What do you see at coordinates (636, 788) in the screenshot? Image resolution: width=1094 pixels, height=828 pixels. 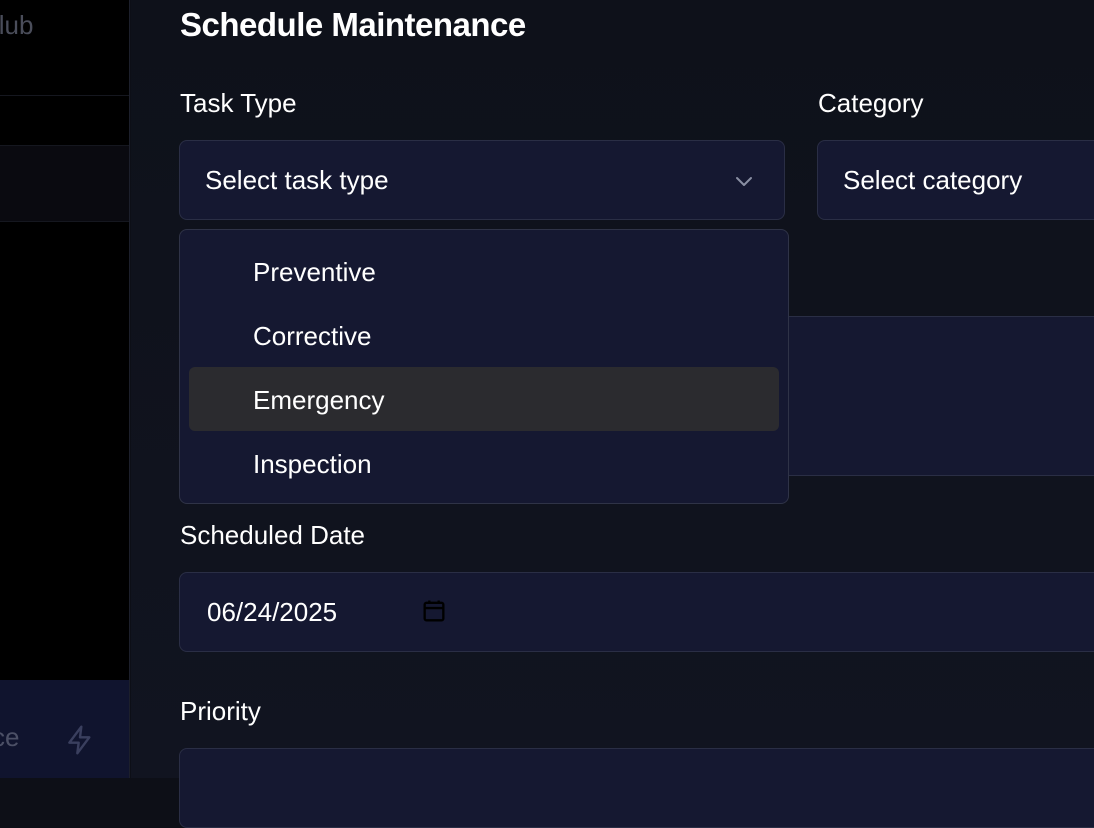 I see `priority-select` at bounding box center [636, 788].